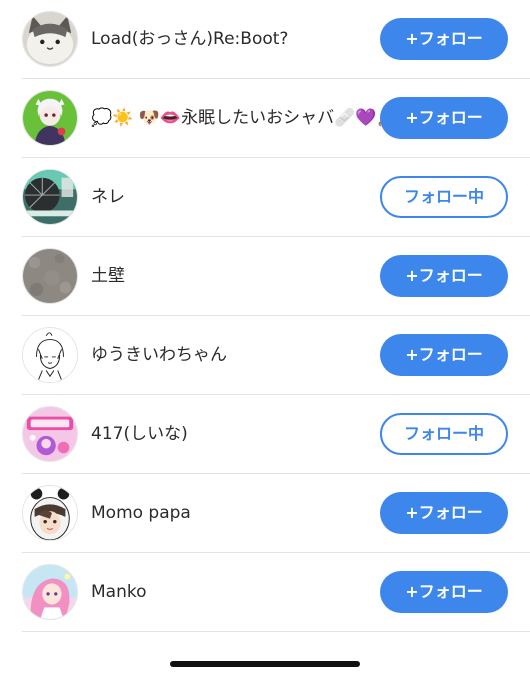  I want to click on user-name: ネレ, so click(108, 197).